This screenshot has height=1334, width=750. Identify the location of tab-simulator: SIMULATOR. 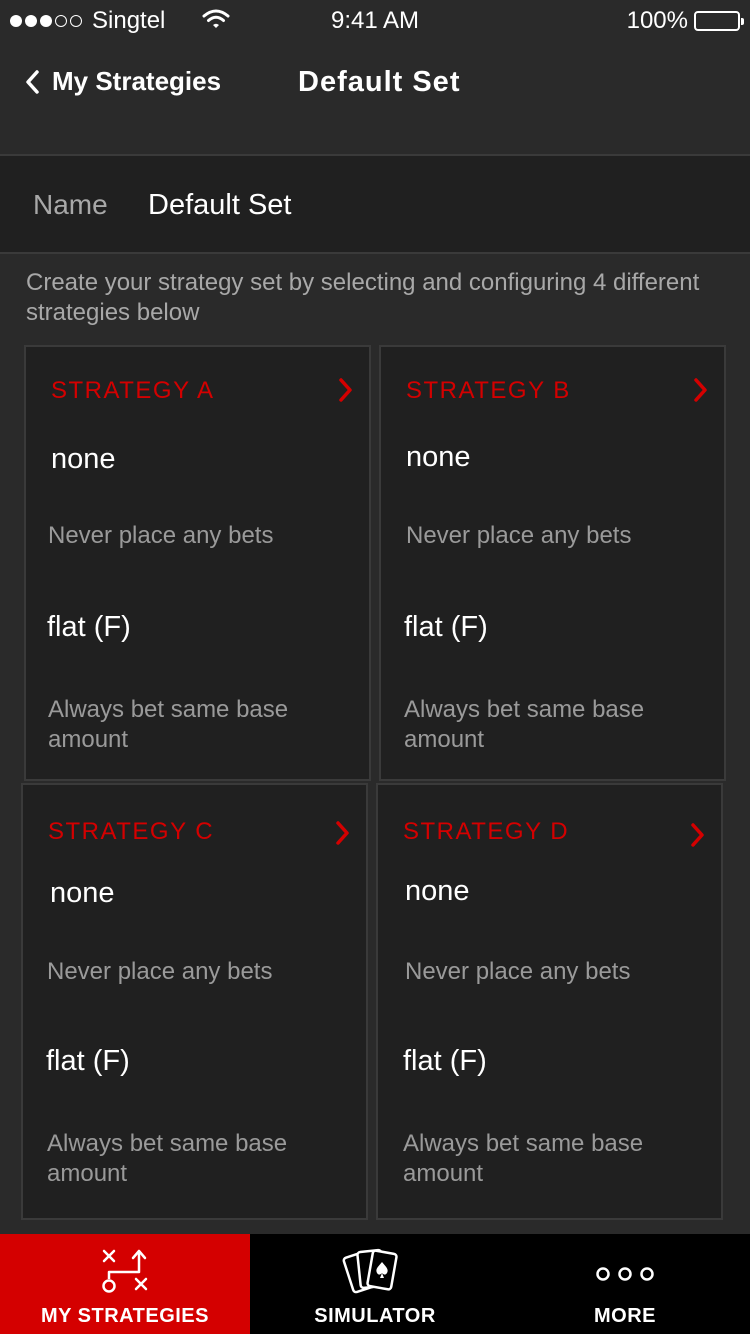
(375, 1284).